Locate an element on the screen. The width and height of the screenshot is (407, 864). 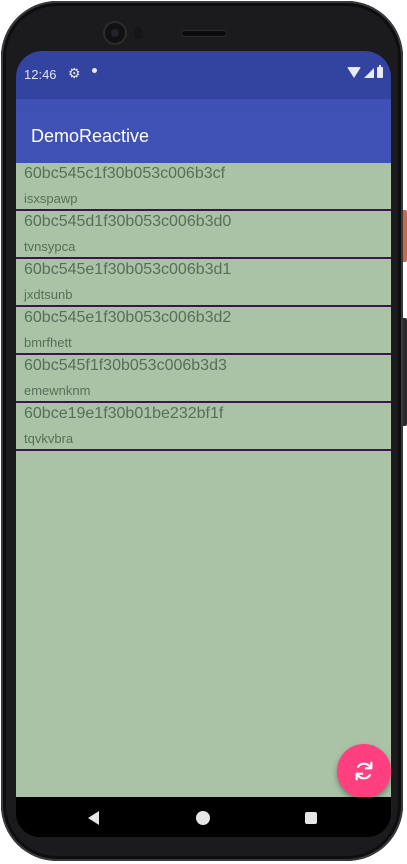
item-name: jxdtsunb is located at coordinates (48, 294).